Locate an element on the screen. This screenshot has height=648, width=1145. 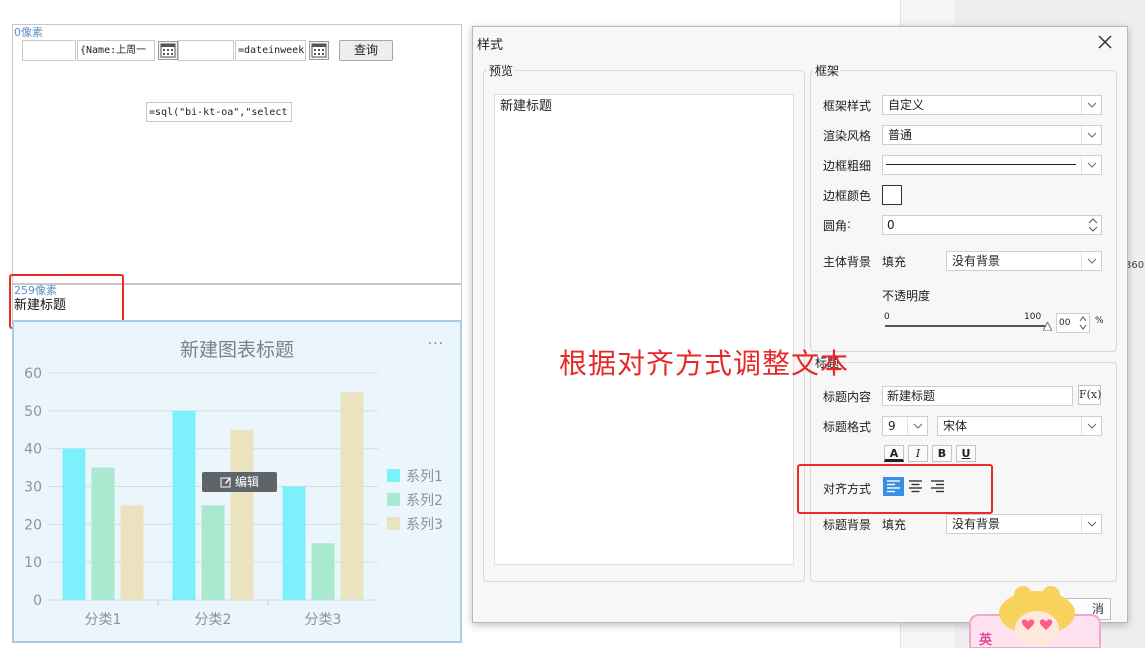
chart-title: 新建图表标题 is located at coordinates (237, 350).